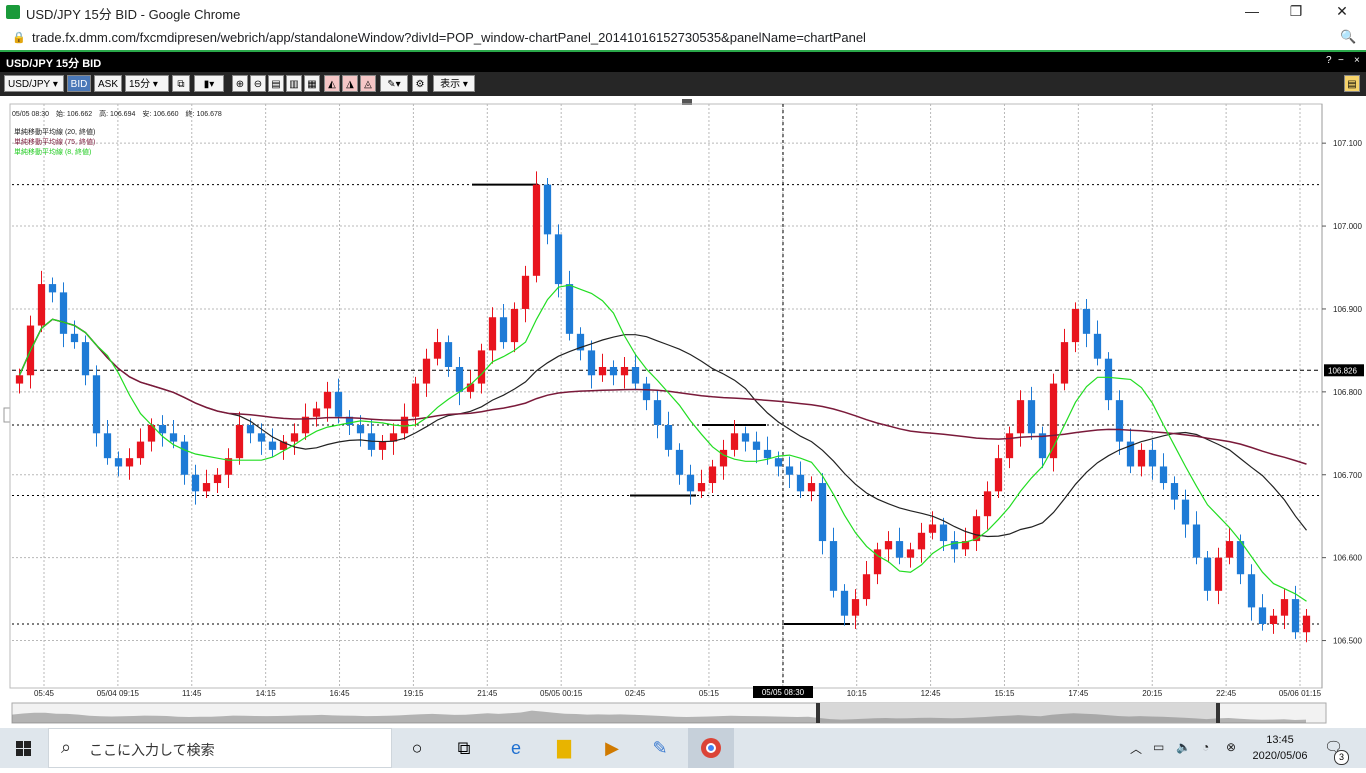 Image resolution: width=1366 pixels, height=773 pixels. I want to click on price-tick-label: 107.100, so click(1347, 143).